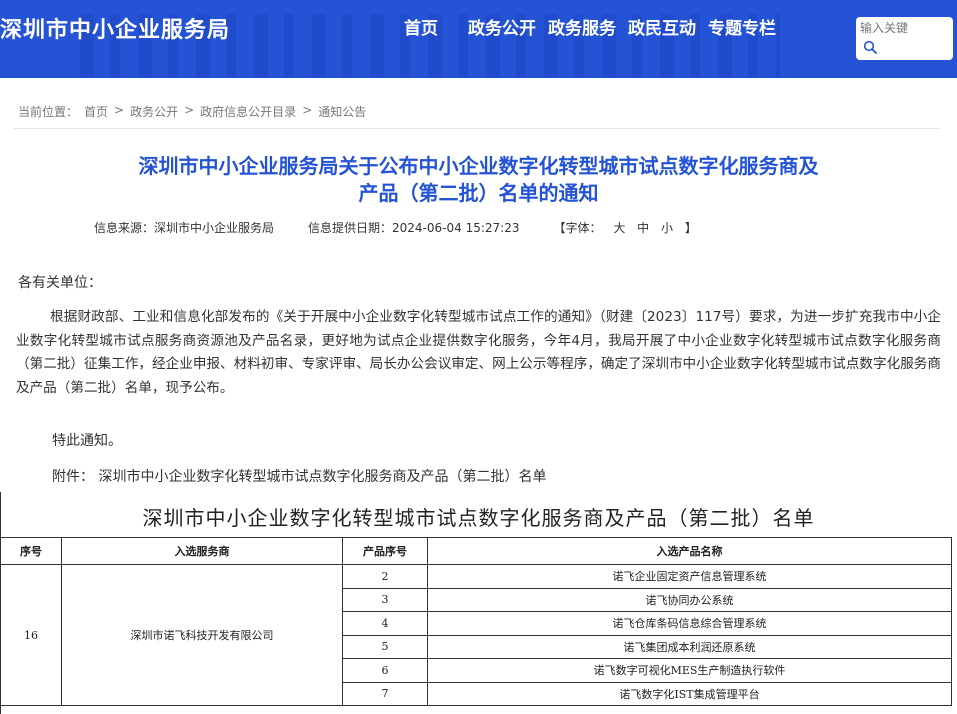 The height and width of the screenshot is (714, 957). What do you see at coordinates (690, 228) in the screenshot?
I see `font-size-close-bracket: 】` at bounding box center [690, 228].